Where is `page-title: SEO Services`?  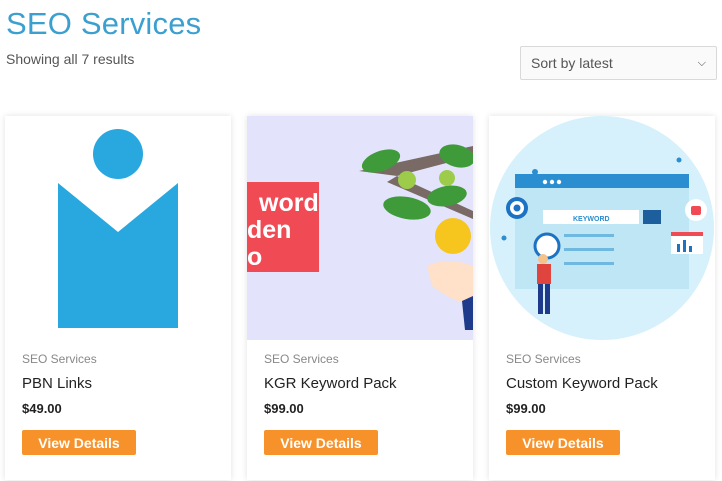 page-title: SEO Services is located at coordinates (104, 23).